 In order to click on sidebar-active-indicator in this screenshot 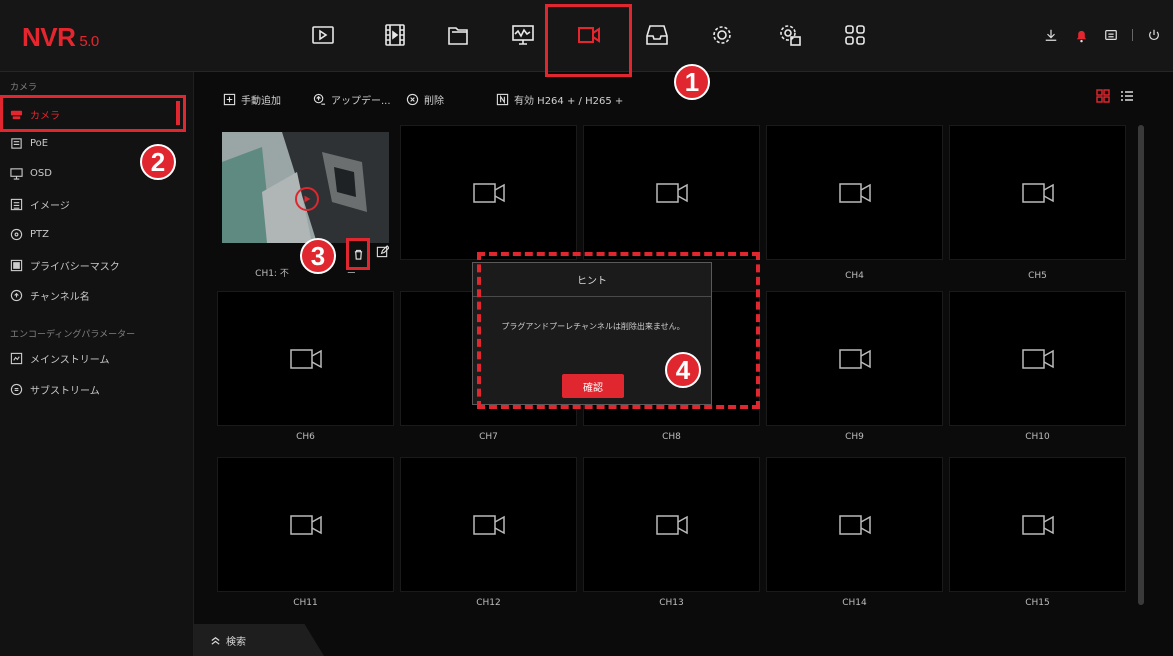, I will do `click(178, 113)`.